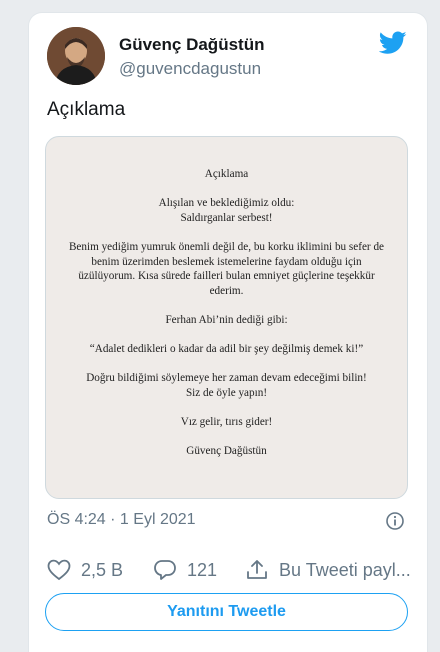  Describe the element at coordinates (190, 69) in the screenshot. I see `author-handle: @guvencdagustun` at that location.